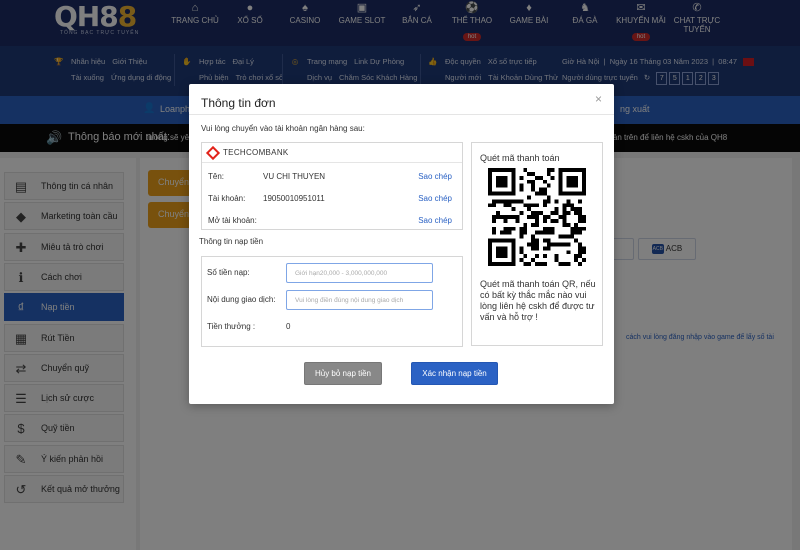 This screenshot has height=550, width=800. I want to click on bonus-label: Tiền thưởng :, so click(231, 326).